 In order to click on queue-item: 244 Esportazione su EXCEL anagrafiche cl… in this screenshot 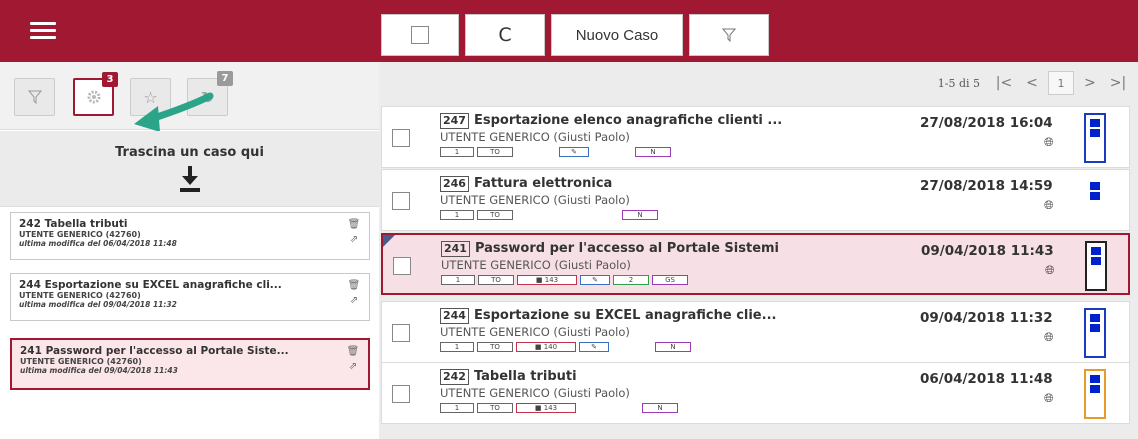, I will do `click(190, 297)`.